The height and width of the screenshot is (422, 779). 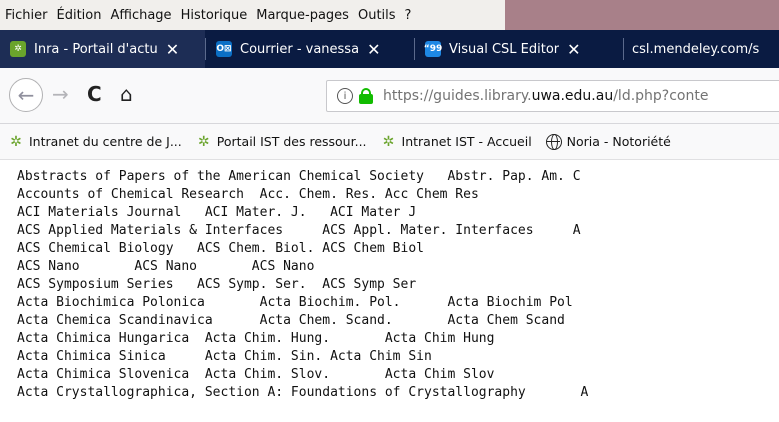 I want to click on menu-fichier: Fichier, so click(x=26, y=15).